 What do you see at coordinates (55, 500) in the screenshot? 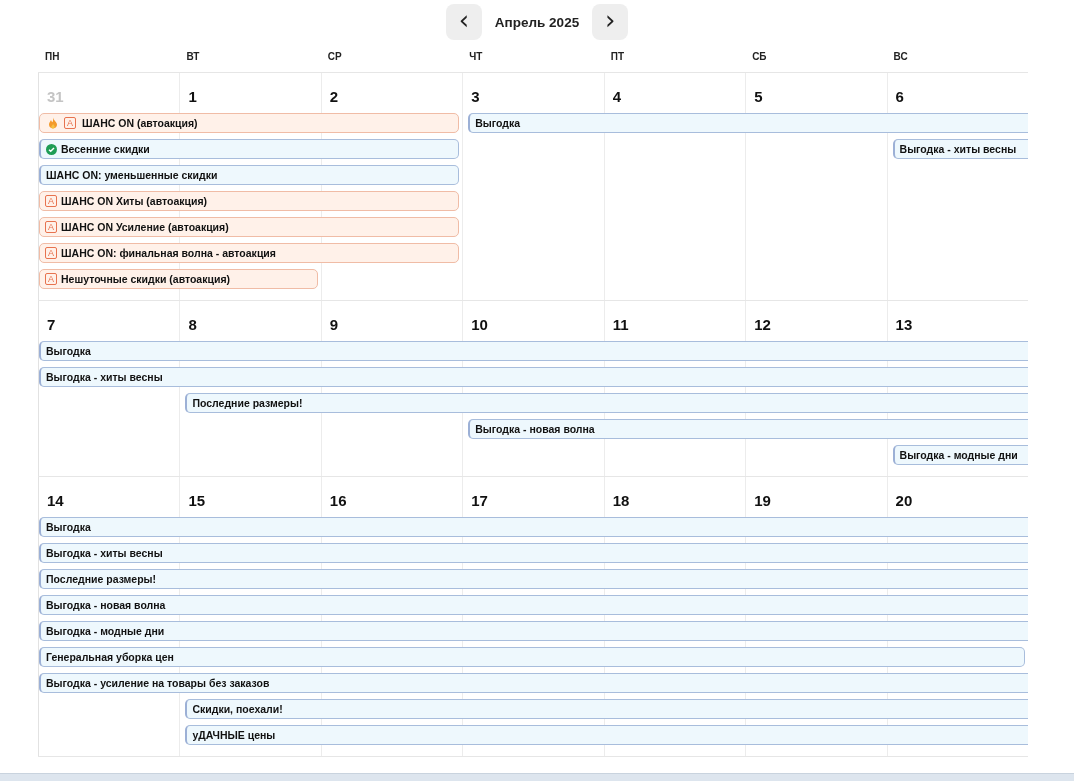
I see `day-number: 14` at bounding box center [55, 500].